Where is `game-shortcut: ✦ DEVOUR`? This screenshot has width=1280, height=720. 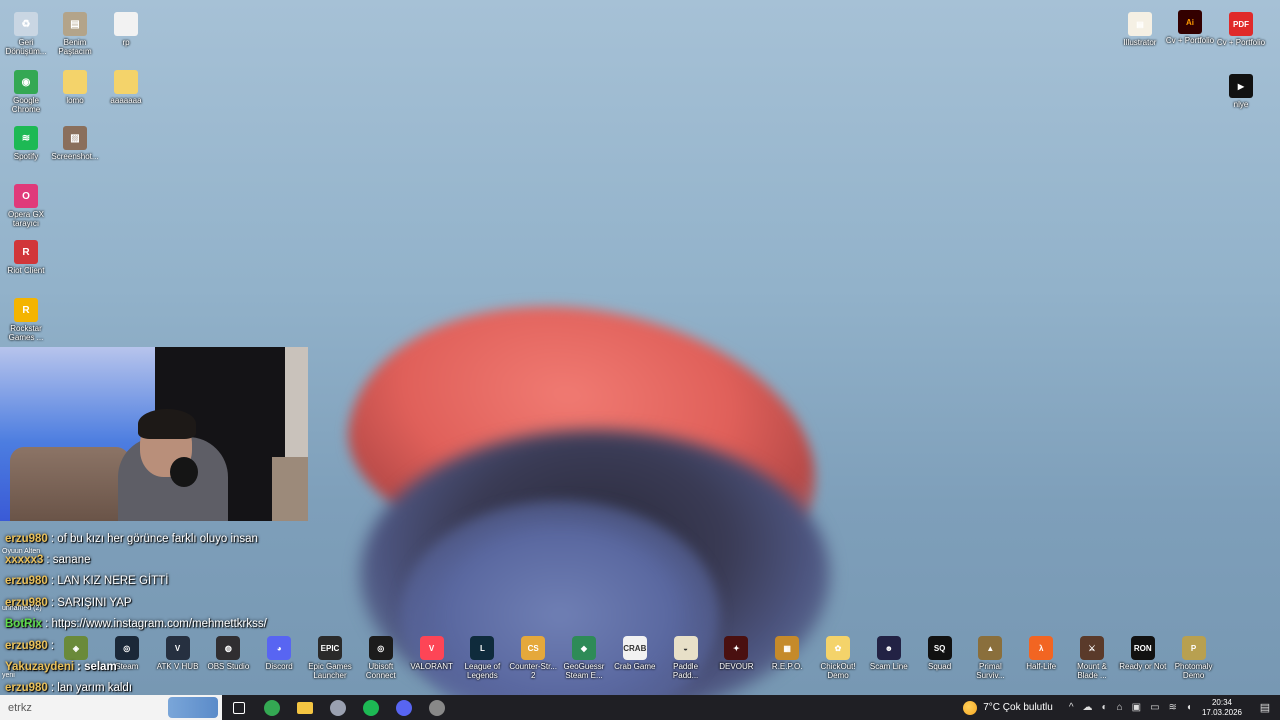
game-shortcut: ✦ DEVOUR is located at coordinates (736, 653).